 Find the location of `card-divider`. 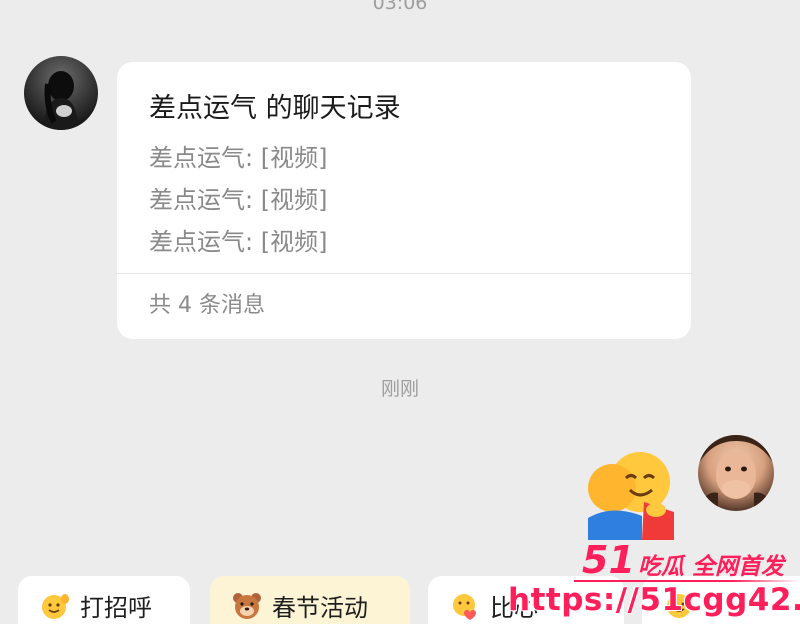

card-divider is located at coordinates (404, 273).